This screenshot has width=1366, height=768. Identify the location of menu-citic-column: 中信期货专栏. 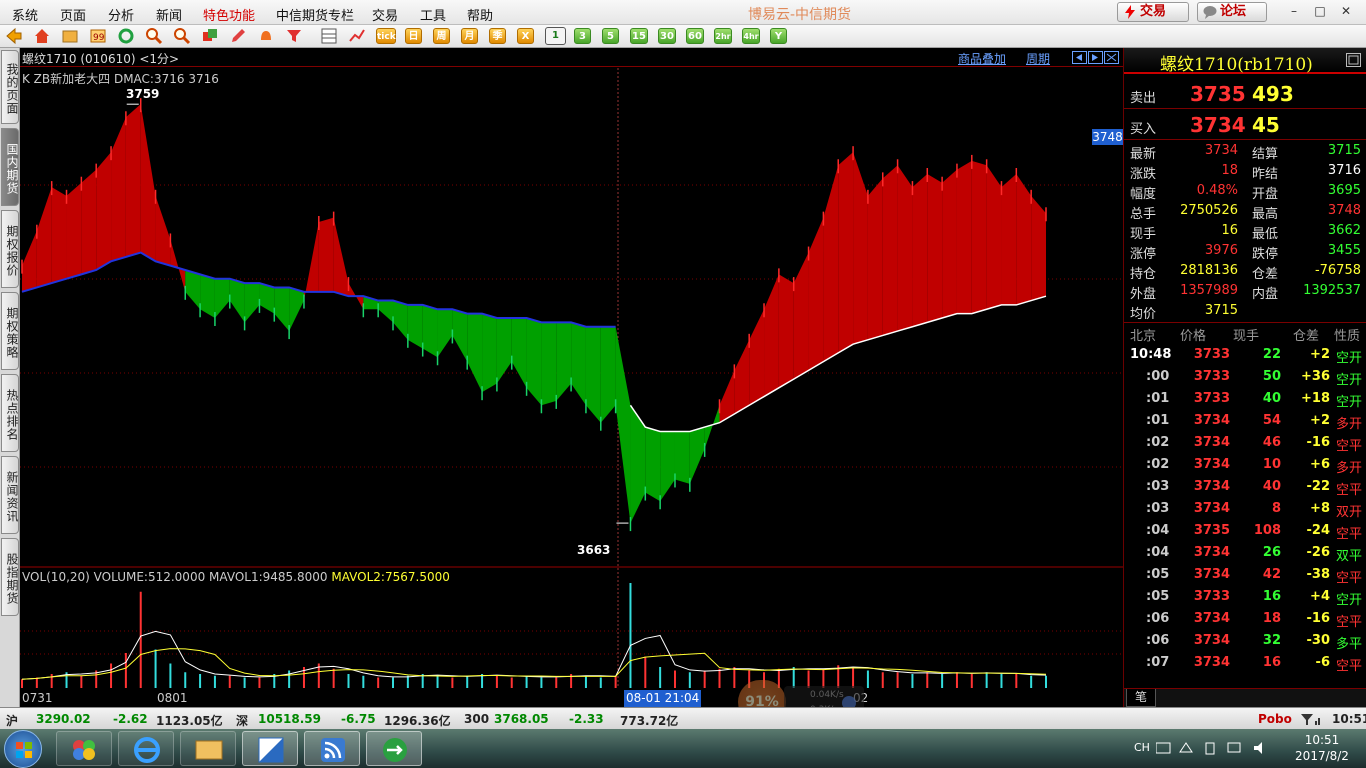
(315, 14).